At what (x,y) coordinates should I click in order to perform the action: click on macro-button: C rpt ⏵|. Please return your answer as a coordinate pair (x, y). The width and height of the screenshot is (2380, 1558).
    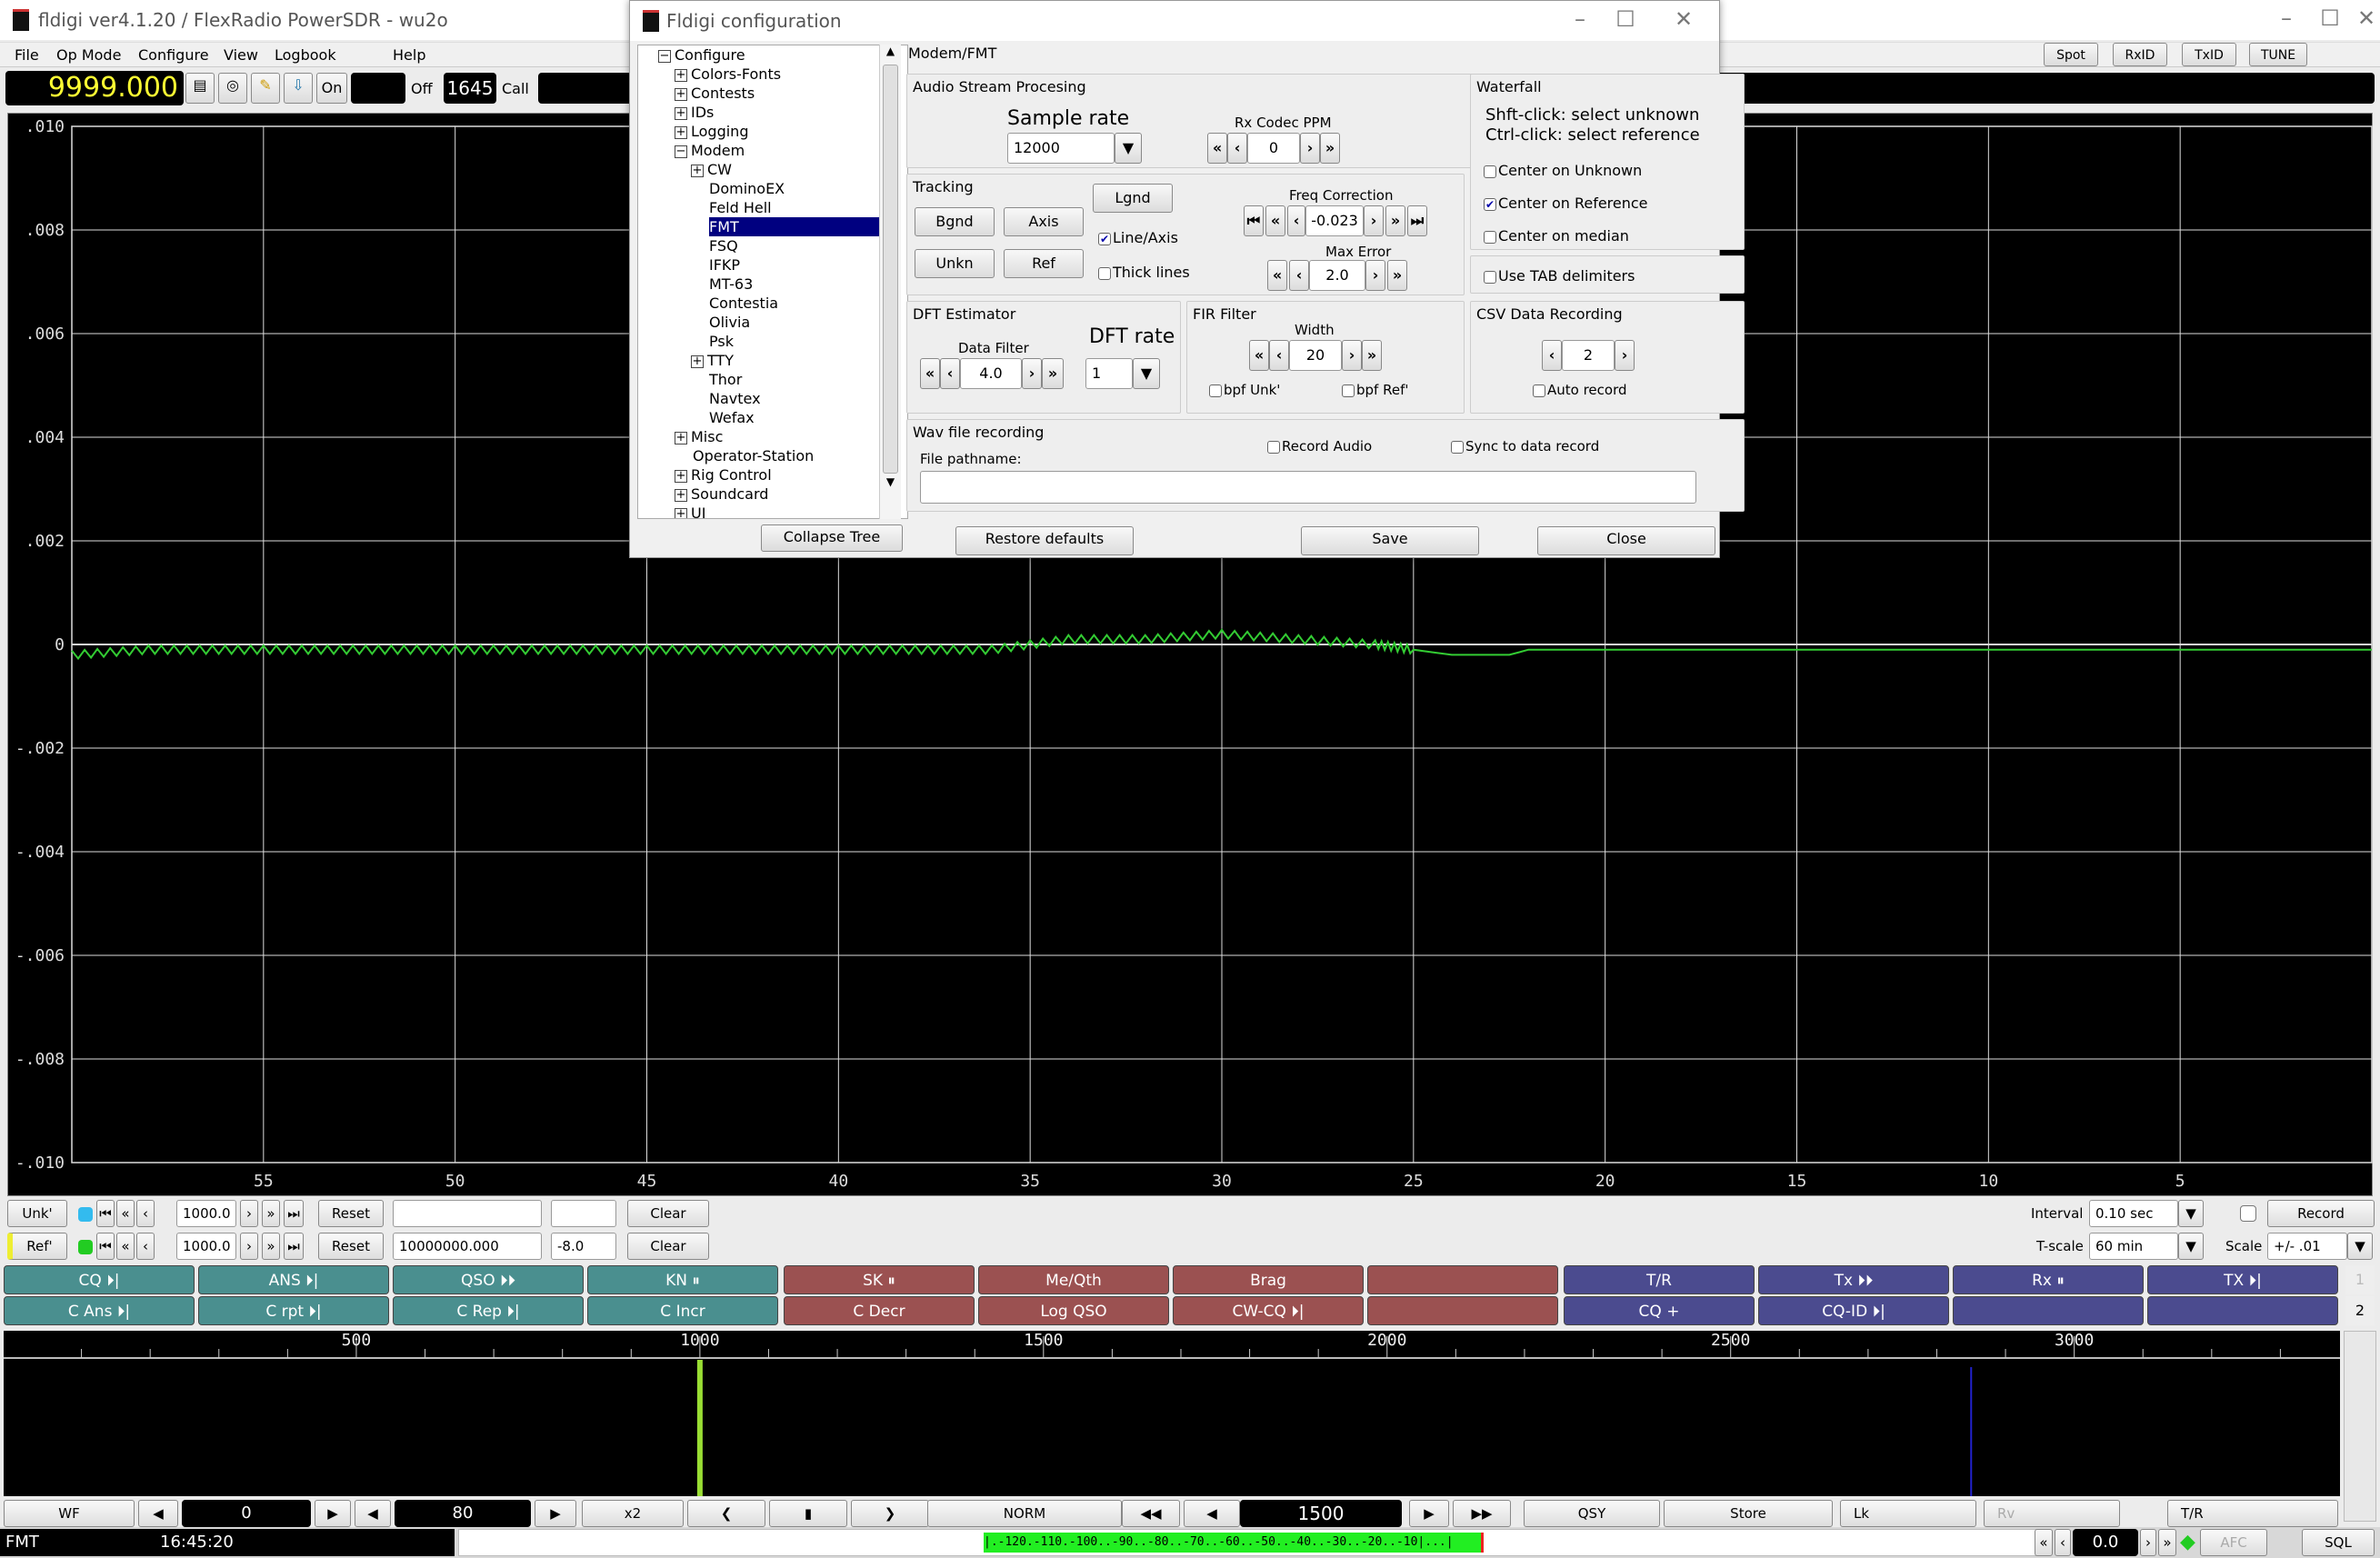
    Looking at the image, I should click on (293, 1310).